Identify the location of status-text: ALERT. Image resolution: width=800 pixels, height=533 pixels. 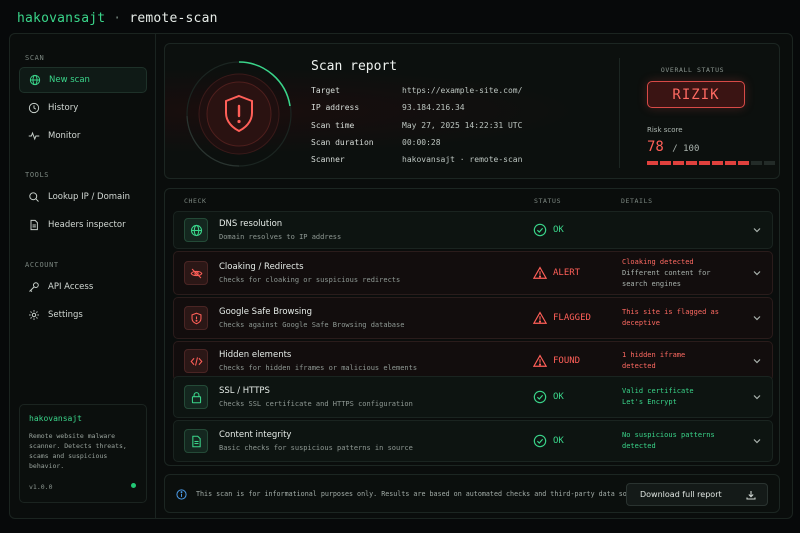
(567, 273).